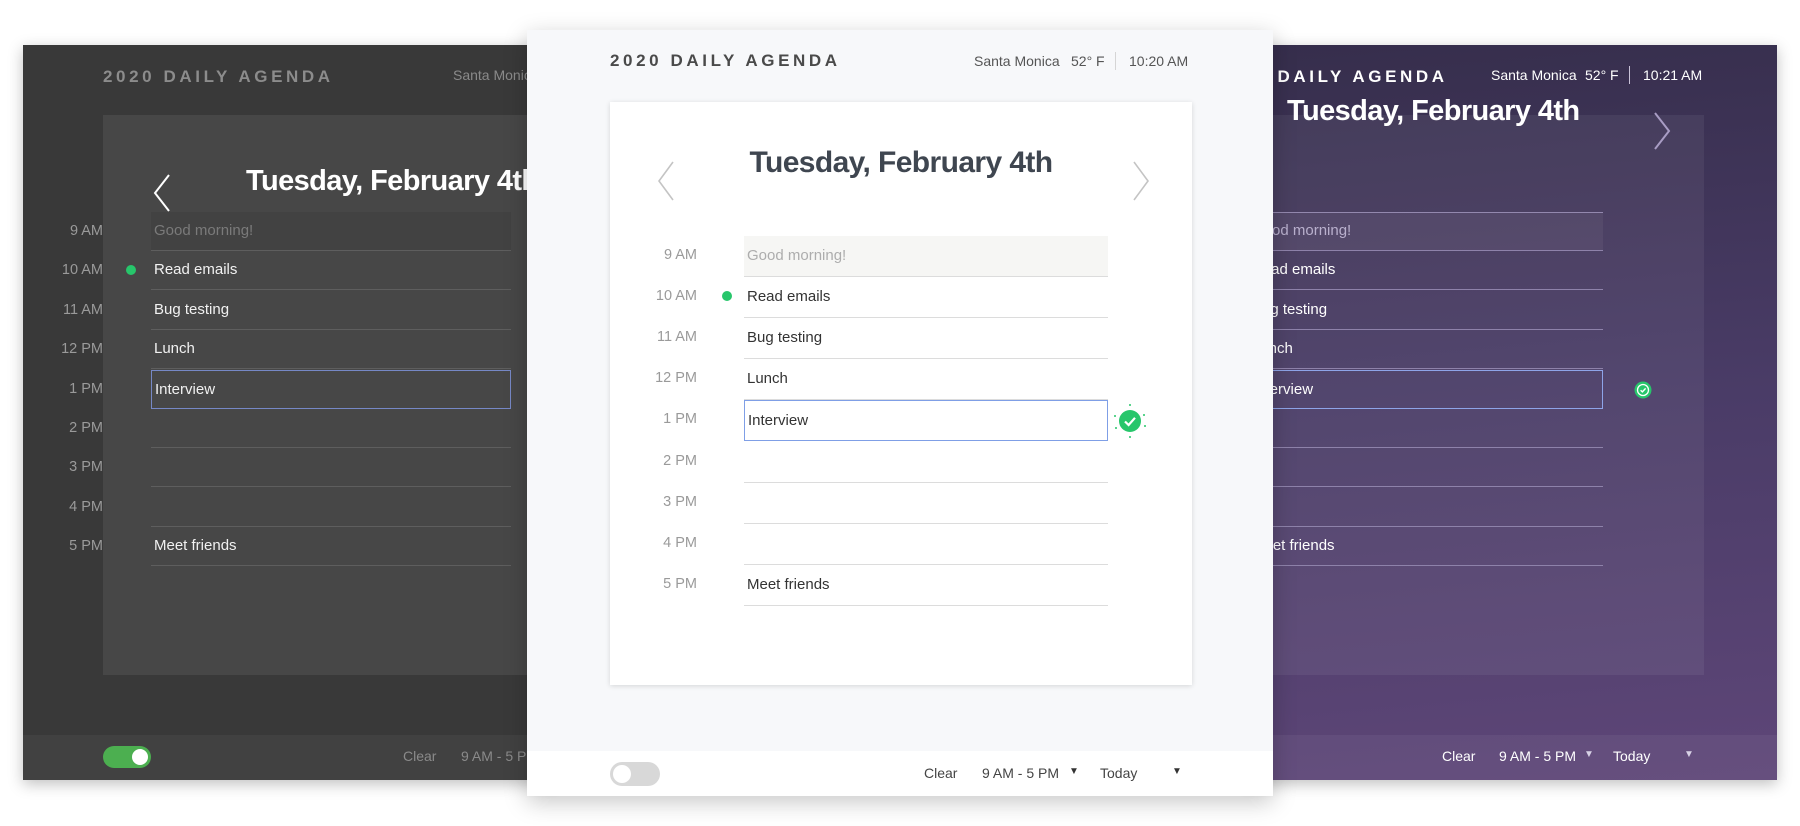 Image resolution: width=1800 pixels, height=826 pixels. I want to click on agenda-row: Bug testing, so click(1512, 310).